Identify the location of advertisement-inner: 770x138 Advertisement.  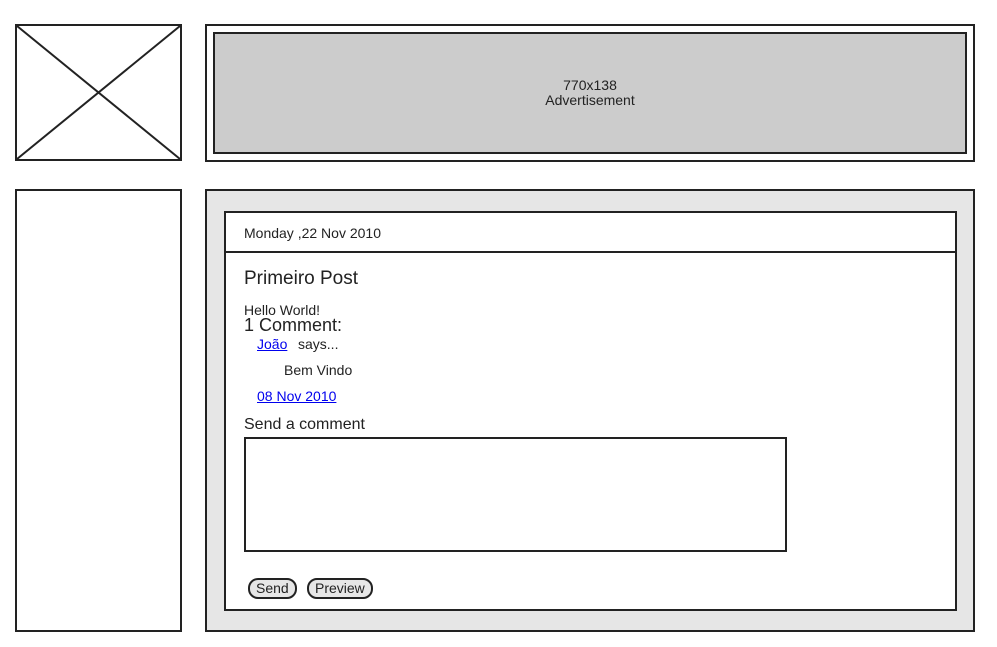
(590, 93).